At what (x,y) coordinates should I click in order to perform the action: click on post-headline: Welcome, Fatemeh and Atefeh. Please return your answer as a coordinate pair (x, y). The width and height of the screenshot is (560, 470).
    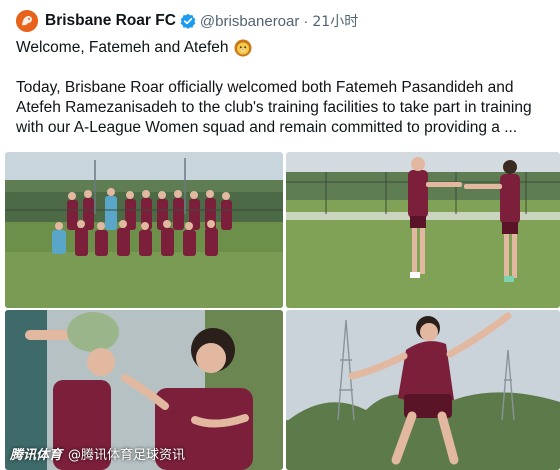
    Looking at the image, I should click on (134, 48).